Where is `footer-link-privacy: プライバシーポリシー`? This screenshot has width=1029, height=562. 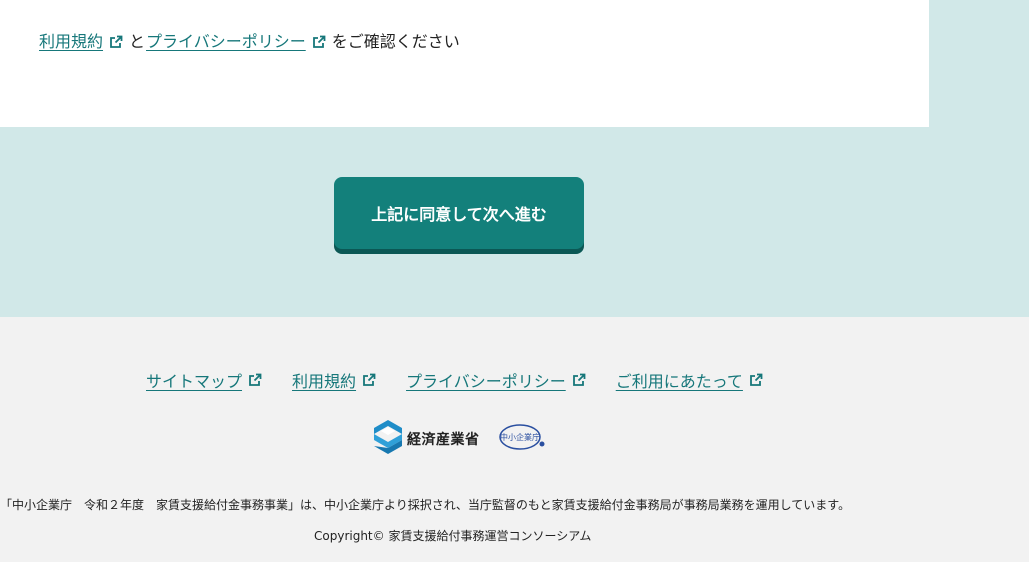 footer-link-privacy: プライバシーポリシー is located at coordinates (496, 380).